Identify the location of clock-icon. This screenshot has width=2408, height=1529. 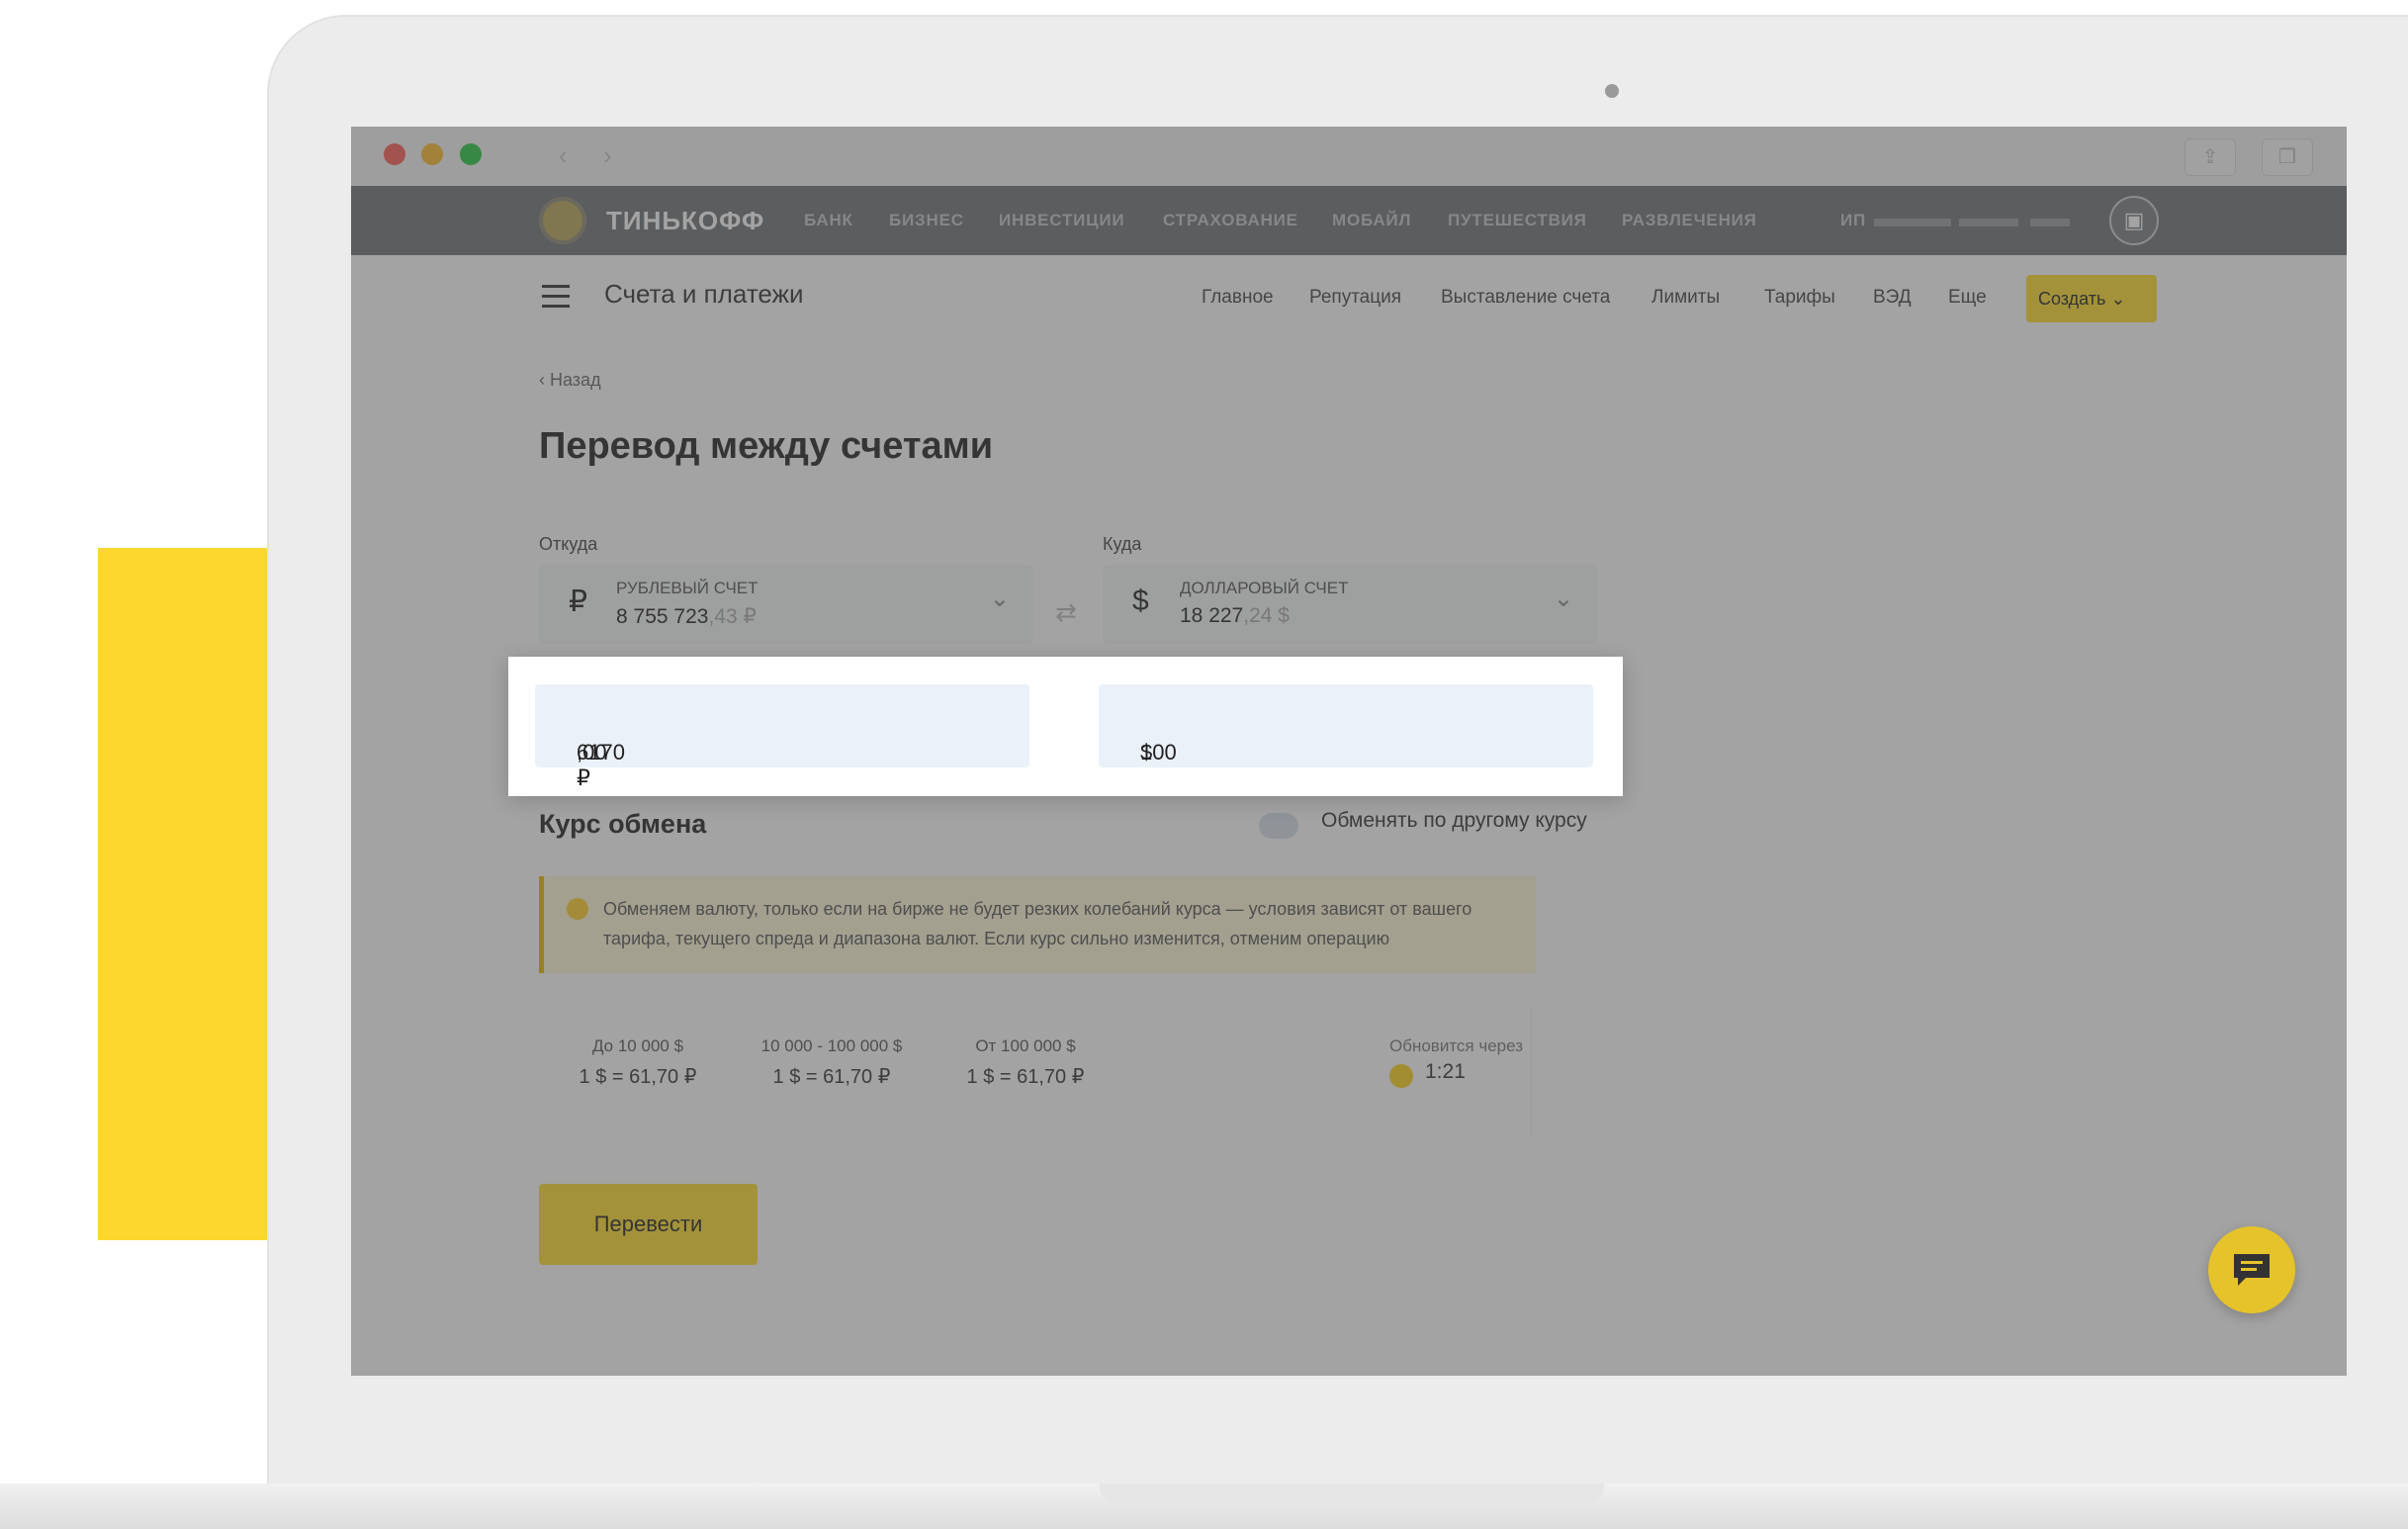
(1401, 1076).